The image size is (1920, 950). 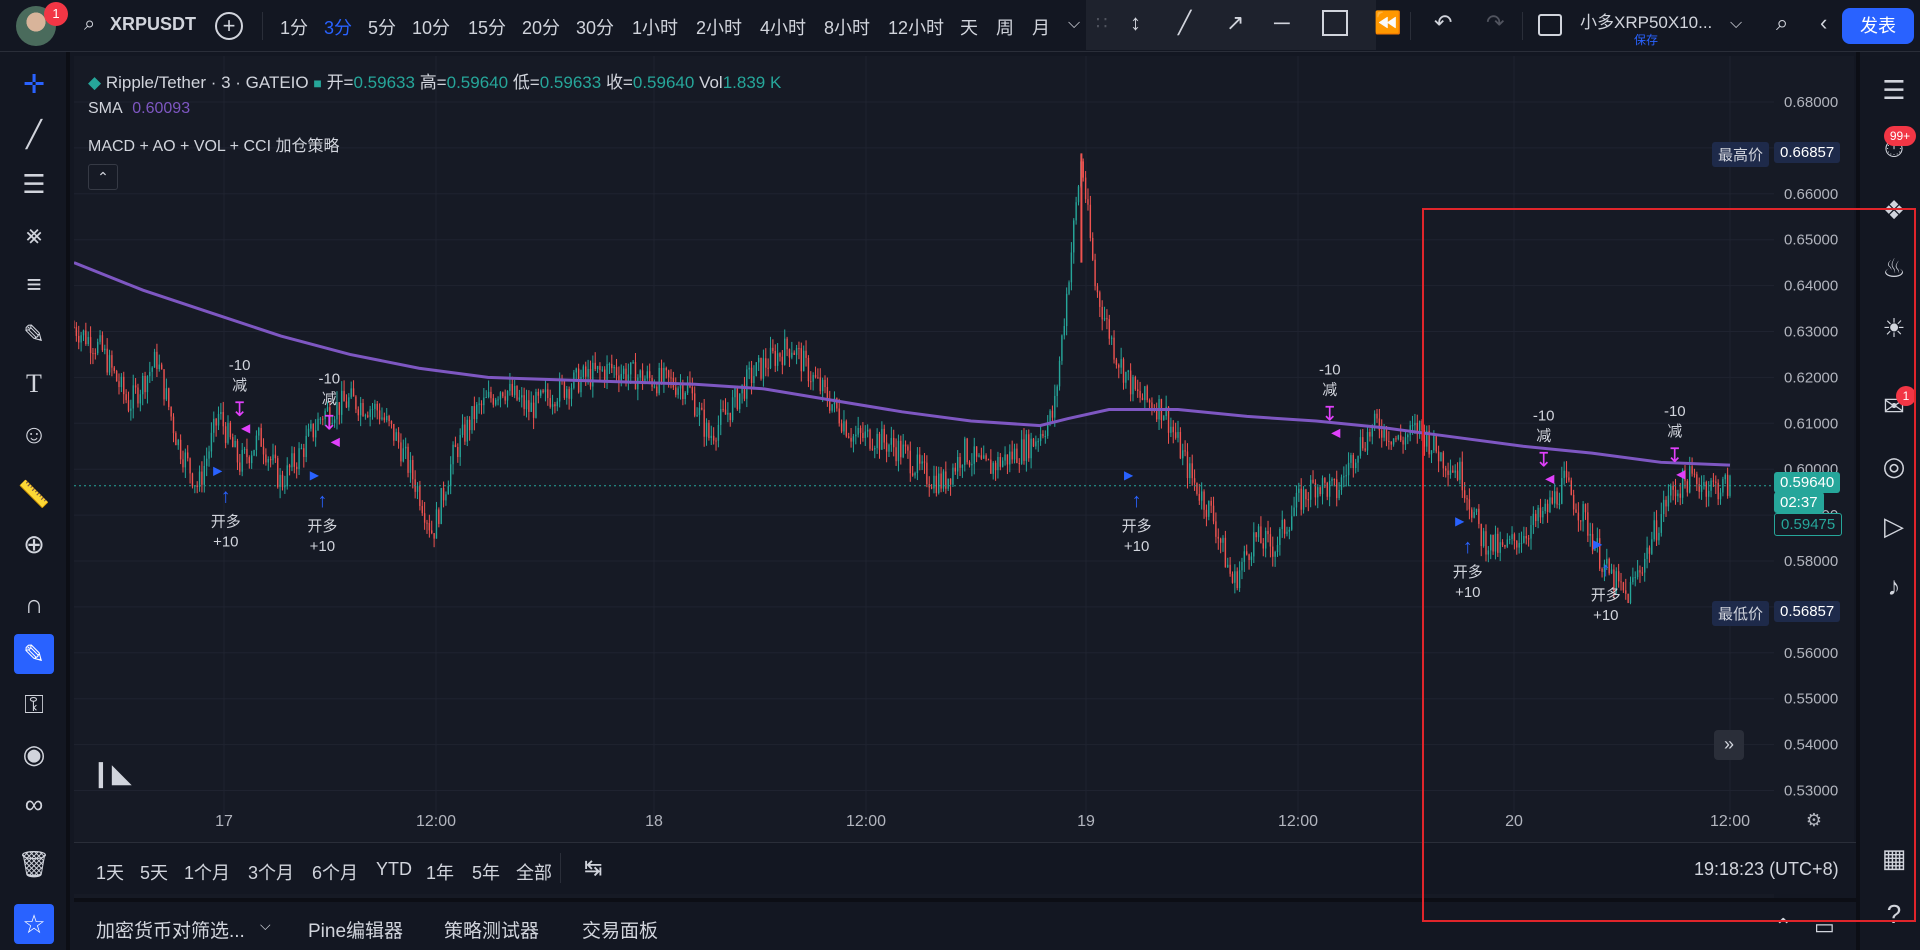 I want to click on legend-title: Ripple/Tether · 3 · GATEIO, so click(x=207, y=82).